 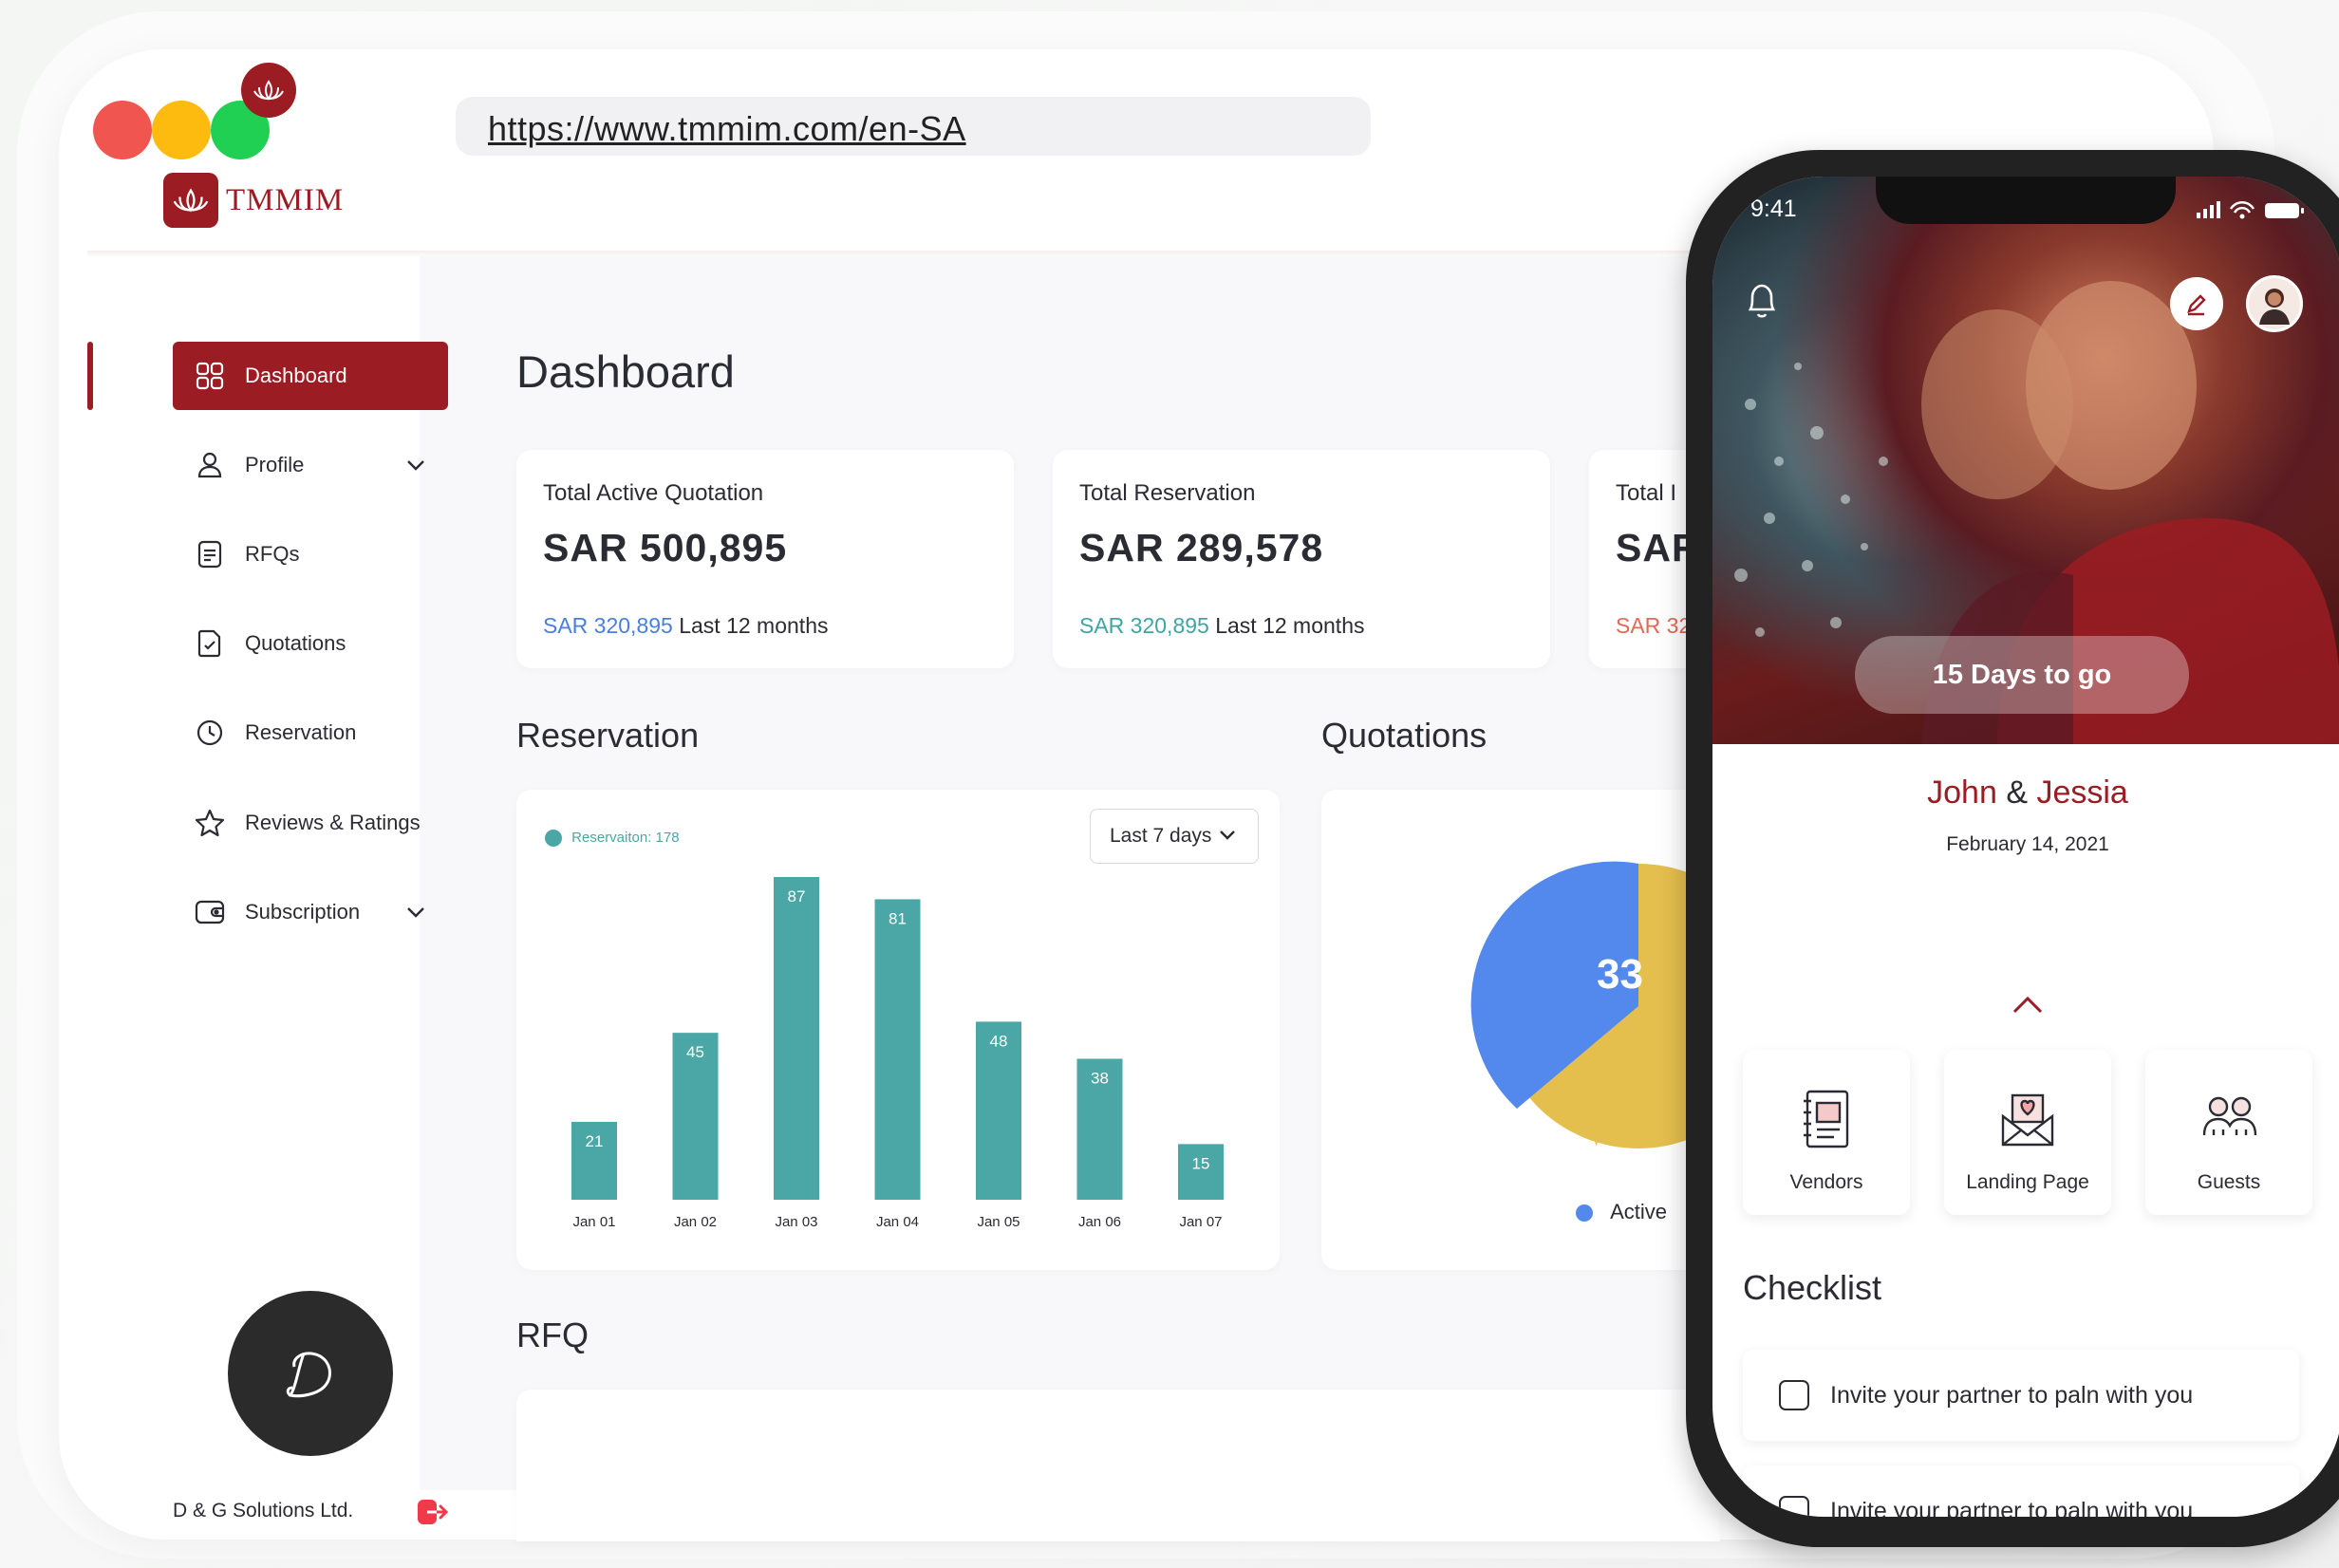 What do you see at coordinates (1201, 1163) in the screenshot?
I see `bar-value-label: 15` at bounding box center [1201, 1163].